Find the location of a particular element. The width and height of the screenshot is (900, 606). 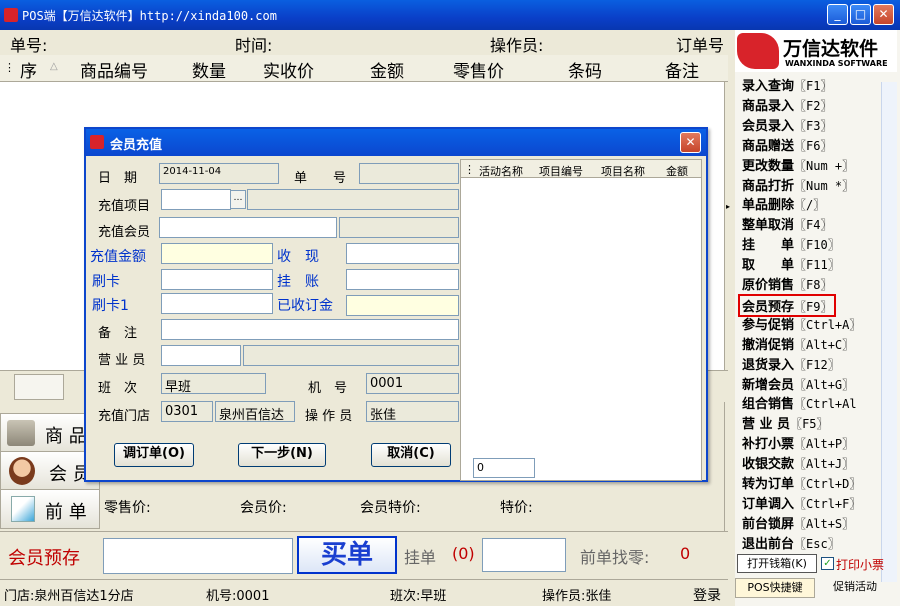

menu-item-key: 〖F10〗 is located at coordinates (817, 245).